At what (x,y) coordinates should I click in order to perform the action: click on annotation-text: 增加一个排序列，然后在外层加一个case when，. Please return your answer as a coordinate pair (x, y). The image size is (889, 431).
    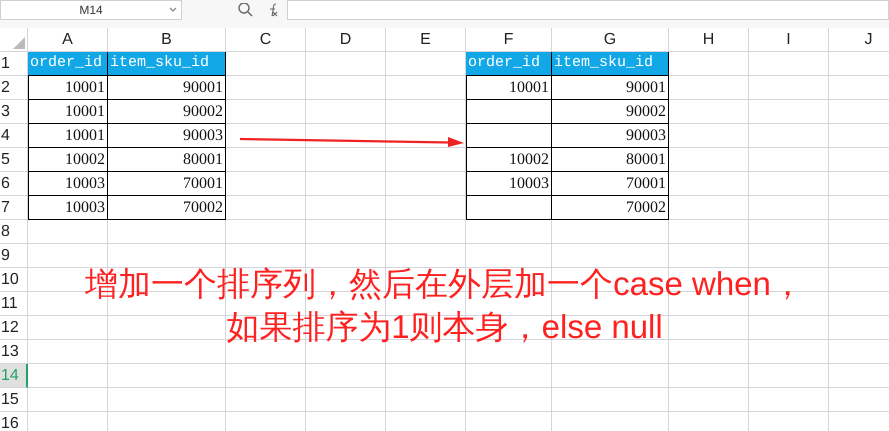
    Looking at the image, I should click on (444, 283).